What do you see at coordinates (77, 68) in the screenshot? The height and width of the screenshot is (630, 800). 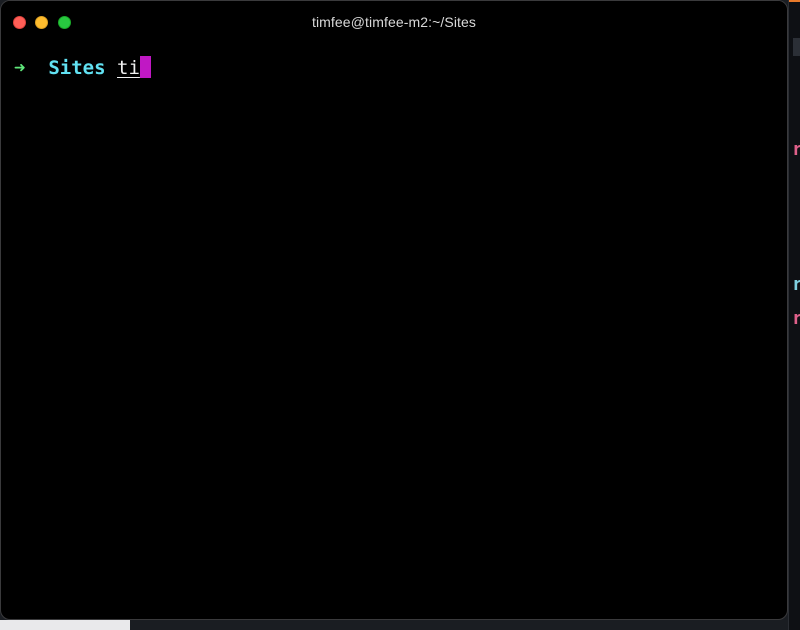 I see `current-directory: Sites` at bounding box center [77, 68].